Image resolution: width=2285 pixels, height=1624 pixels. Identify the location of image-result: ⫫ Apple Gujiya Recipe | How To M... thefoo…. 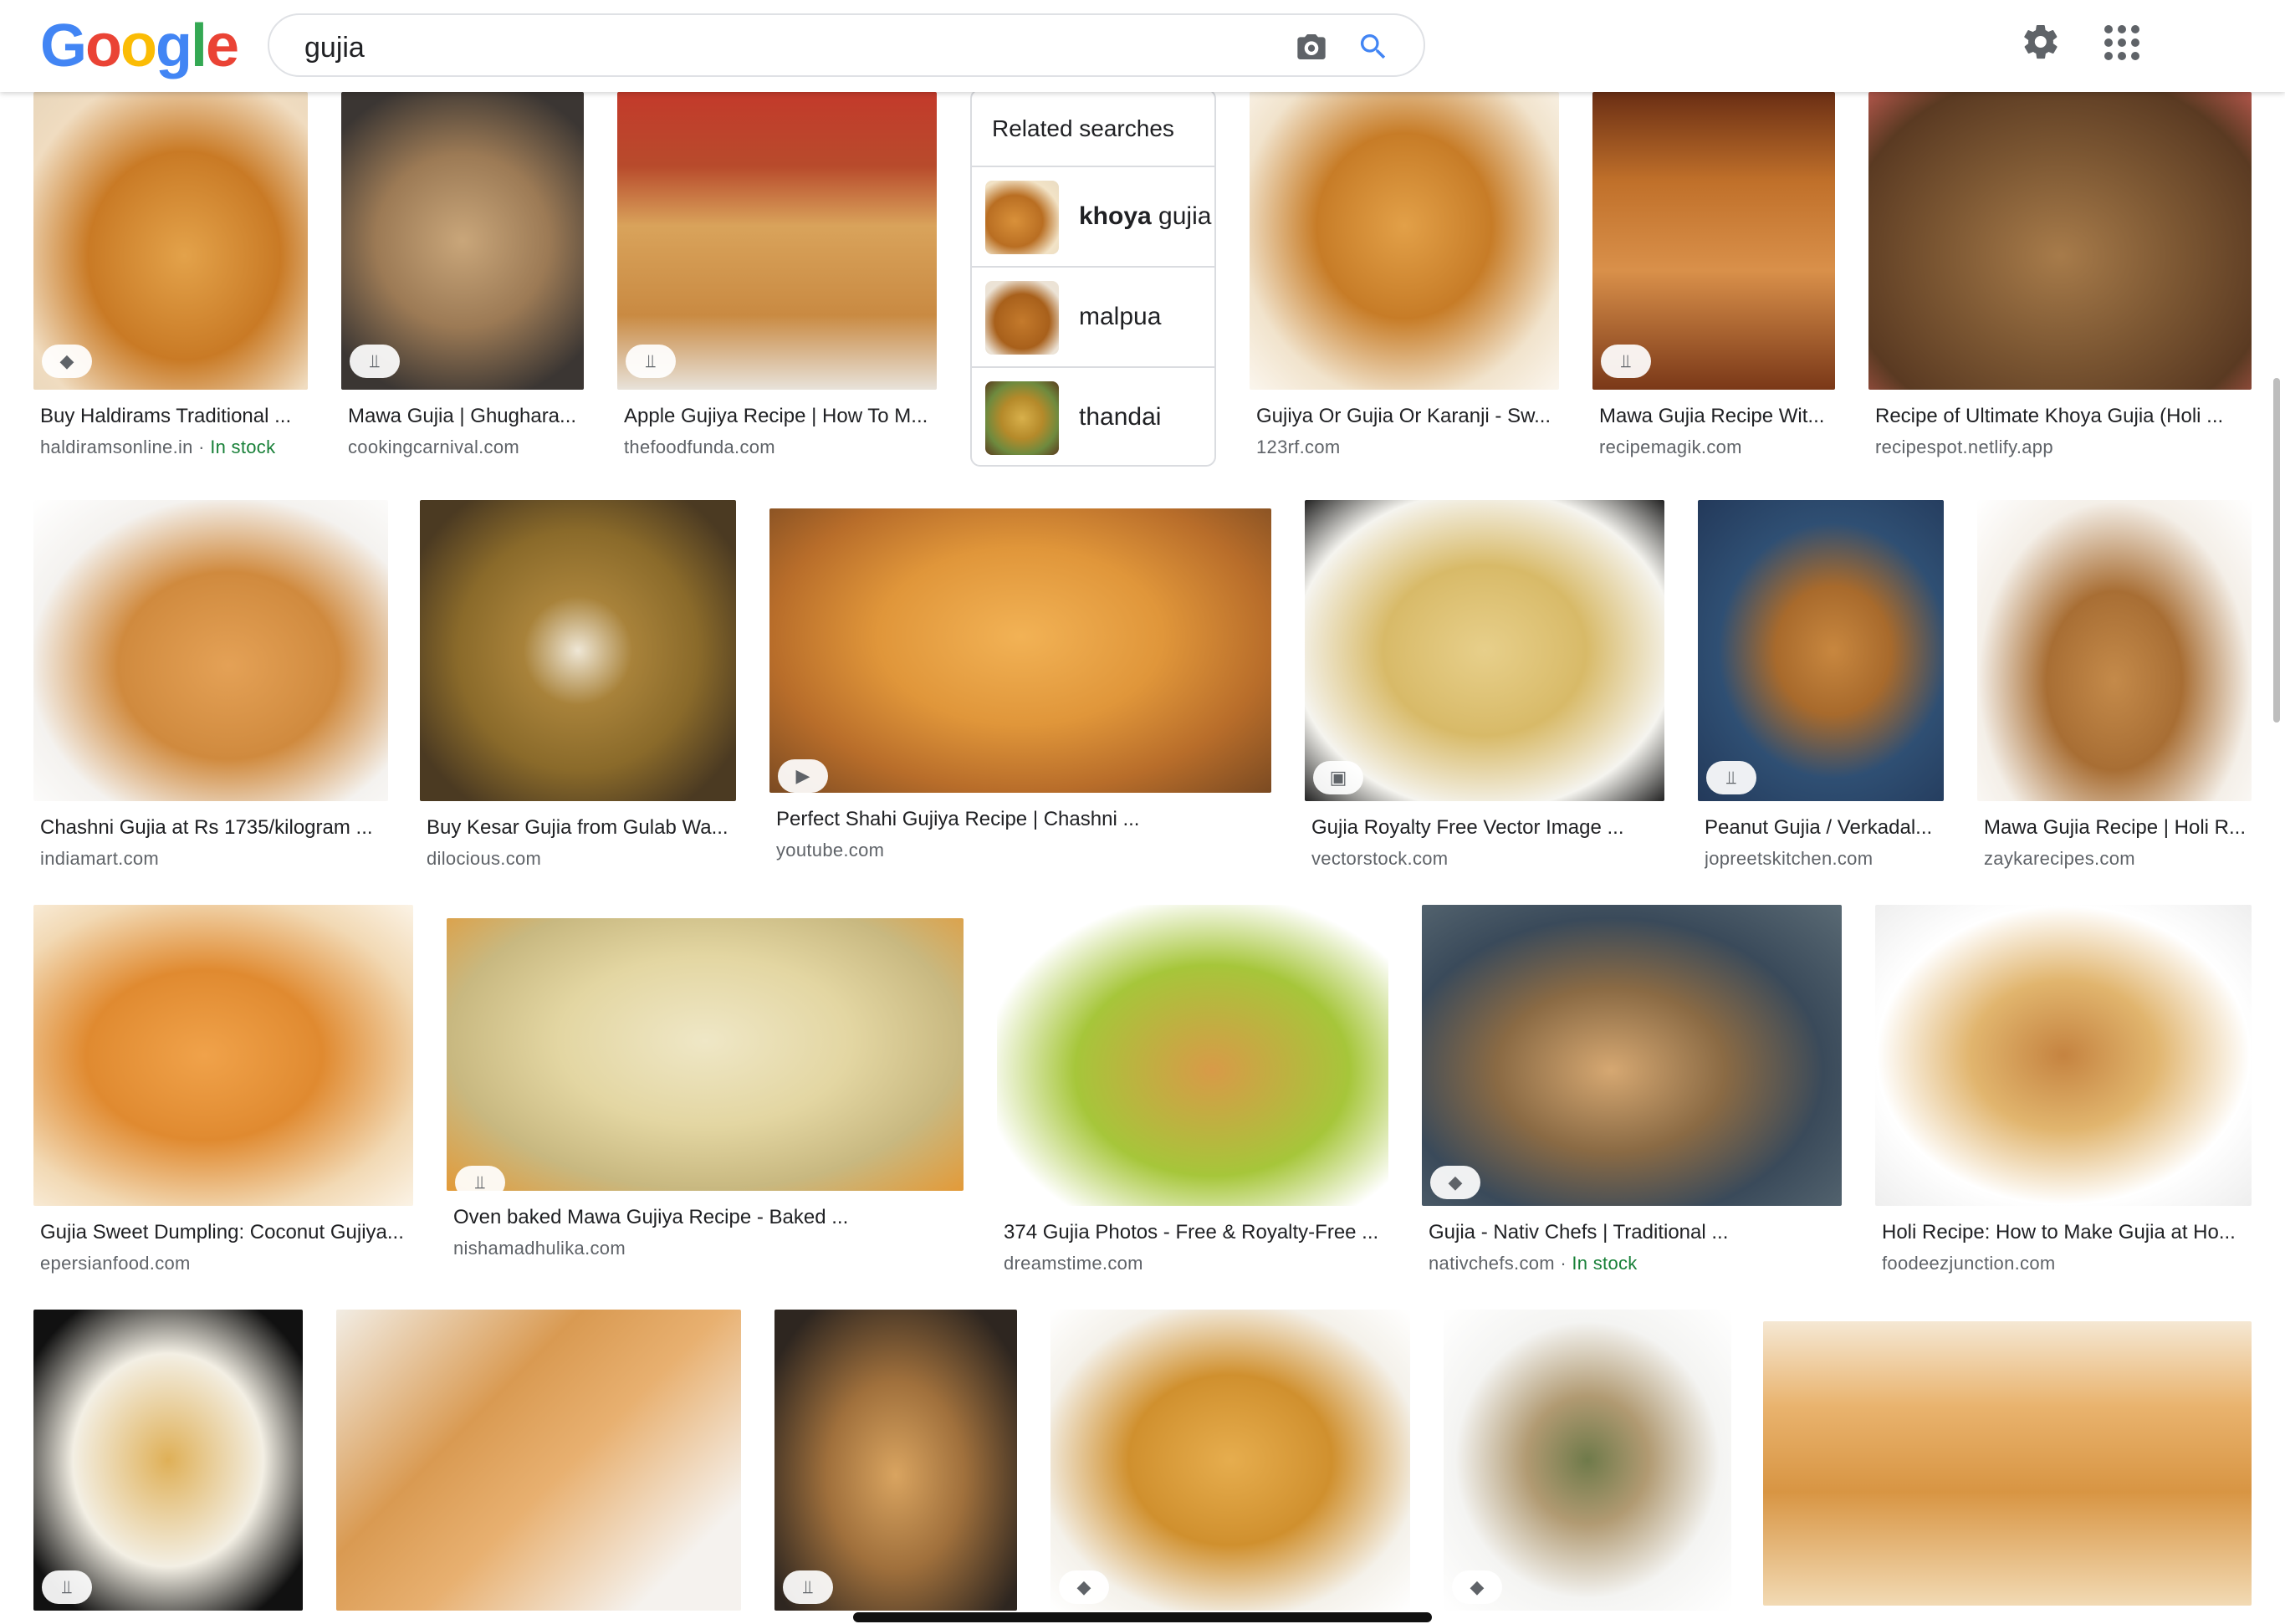
(777, 278).